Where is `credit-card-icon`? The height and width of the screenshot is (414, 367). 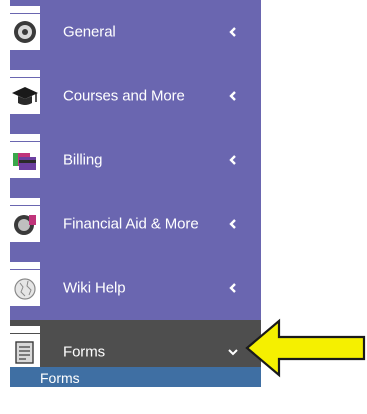
credit-card-icon is located at coordinates (24, 161).